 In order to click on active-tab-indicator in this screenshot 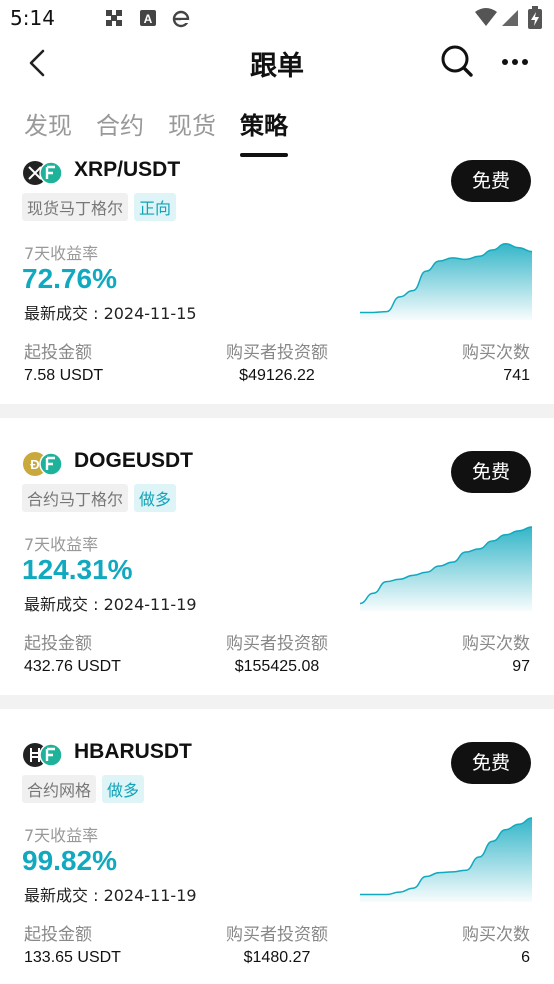, I will do `click(264, 155)`.